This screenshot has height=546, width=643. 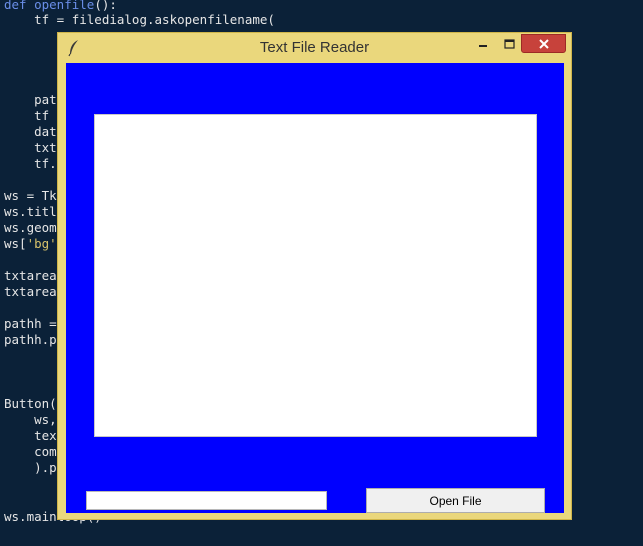 I want to click on code-string: 'bg', so click(x=41, y=243).